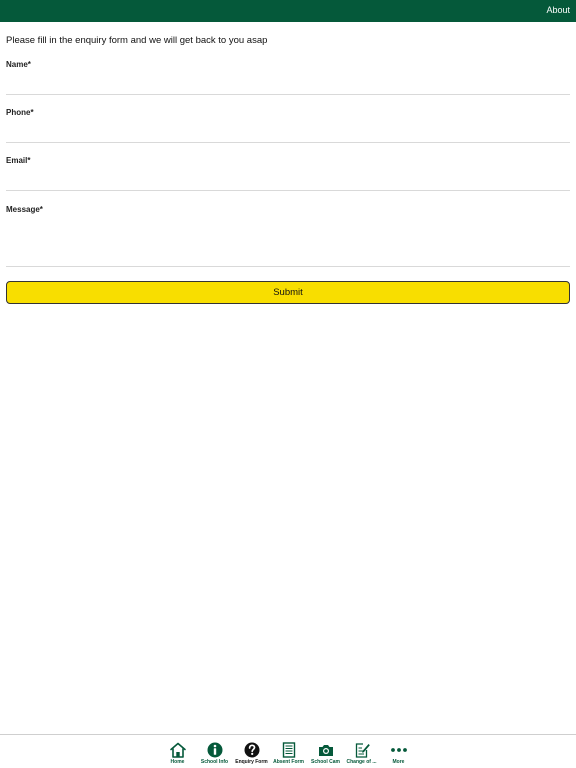  Describe the element at coordinates (325, 750) in the screenshot. I see `camera-icon` at that location.